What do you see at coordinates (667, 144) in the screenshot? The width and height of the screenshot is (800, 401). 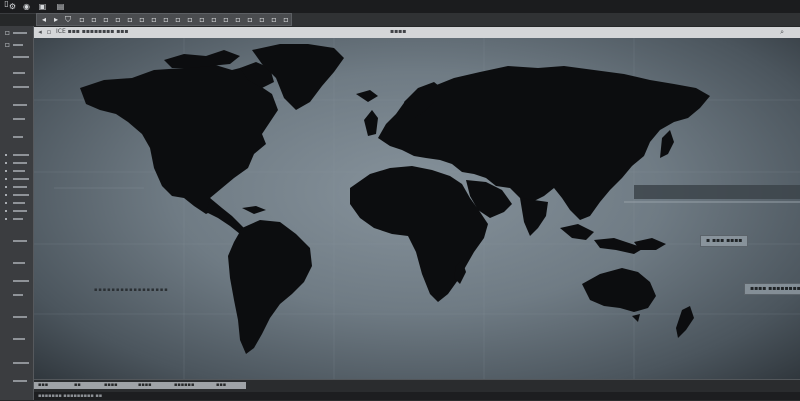 I see `japan` at bounding box center [667, 144].